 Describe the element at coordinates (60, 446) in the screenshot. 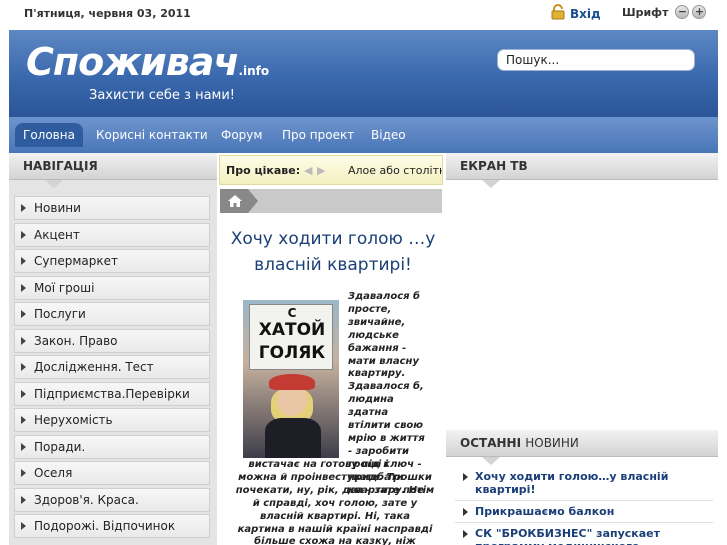

I see `sidebar-item-label: Поради.` at that location.